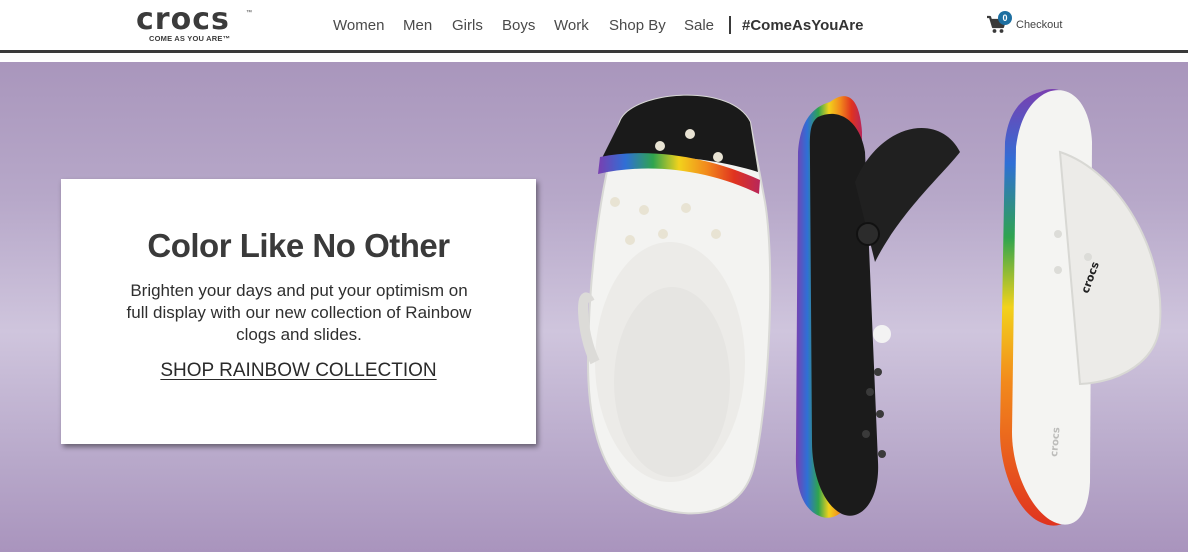 The image size is (1188, 552). What do you see at coordinates (467, 26) in the screenshot?
I see `nav-item-girls: Girls` at bounding box center [467, 26].